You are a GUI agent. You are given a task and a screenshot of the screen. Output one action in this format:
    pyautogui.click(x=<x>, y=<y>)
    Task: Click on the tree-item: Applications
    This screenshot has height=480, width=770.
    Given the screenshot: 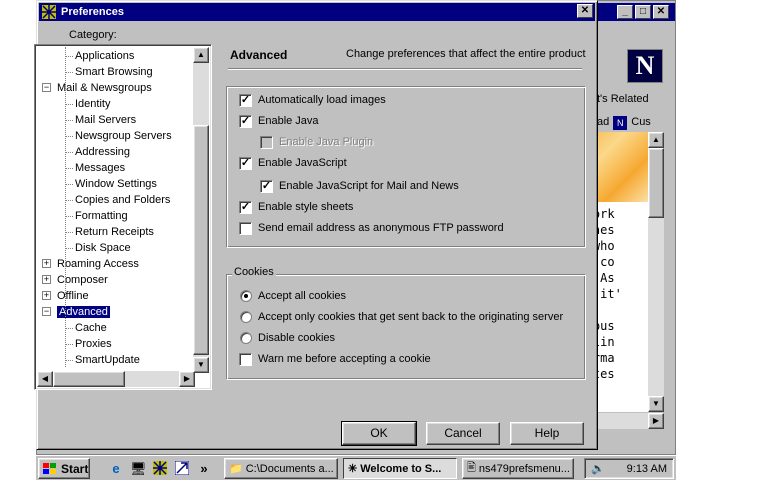 What is the action you would take?
    pyautogui.click(x=104, y=56)
    